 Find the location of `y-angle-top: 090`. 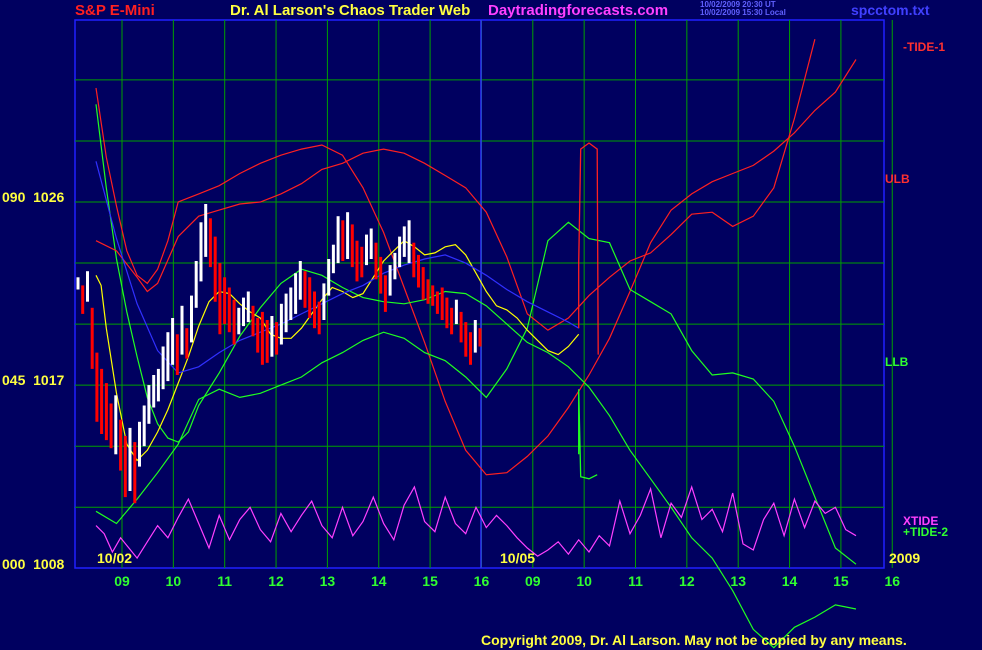

y-angle-top: 090 is located at coordinates (14, 197).